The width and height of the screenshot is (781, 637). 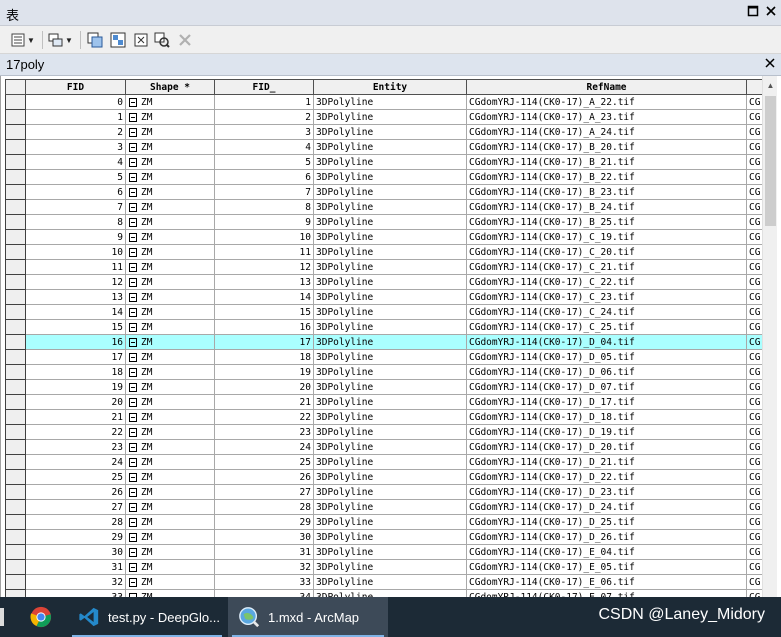 What do you see at coordinates (606, 462) in the screenshot?
I see `cell-refname: CGdomYRJ-114(CK0-17)_D_21.tif` at bounding box center [606, 462].